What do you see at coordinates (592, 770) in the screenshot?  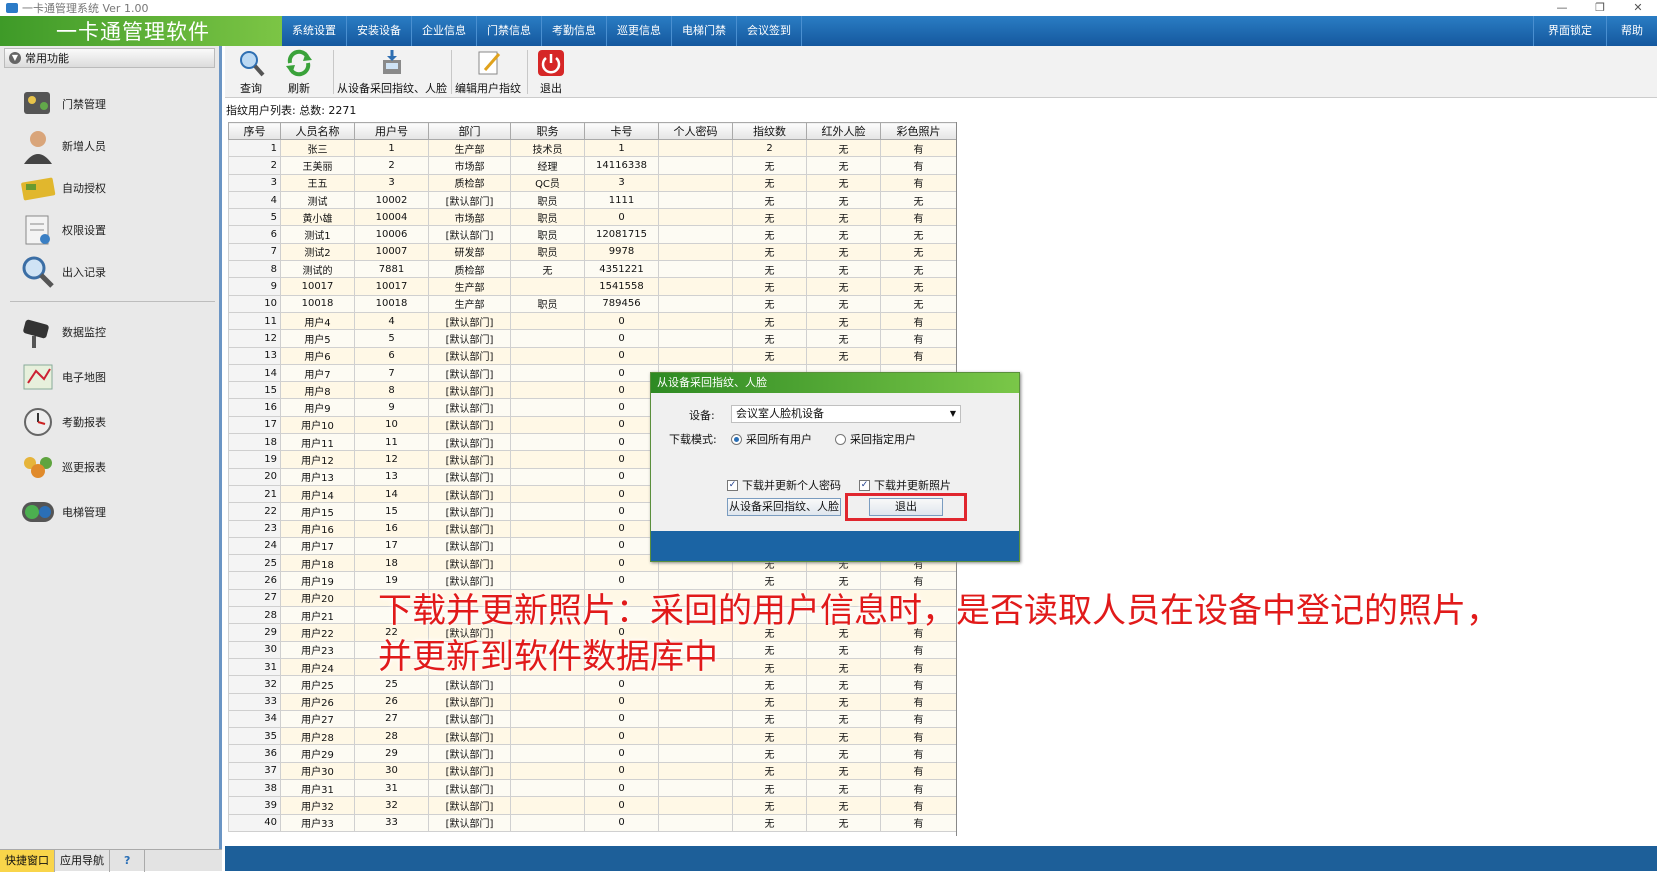 I see `table-row: 37 用户30 30 [默认部门] 0 无无有` at bounding box center [592, 770].